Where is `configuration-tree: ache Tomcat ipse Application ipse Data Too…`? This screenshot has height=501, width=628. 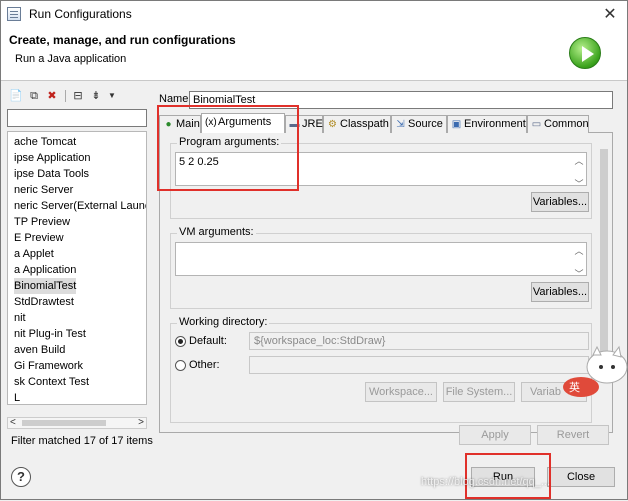 configuration-tree: ache Tomcat ipse Application ipse Data Too… is located at coordinates (77, 268).